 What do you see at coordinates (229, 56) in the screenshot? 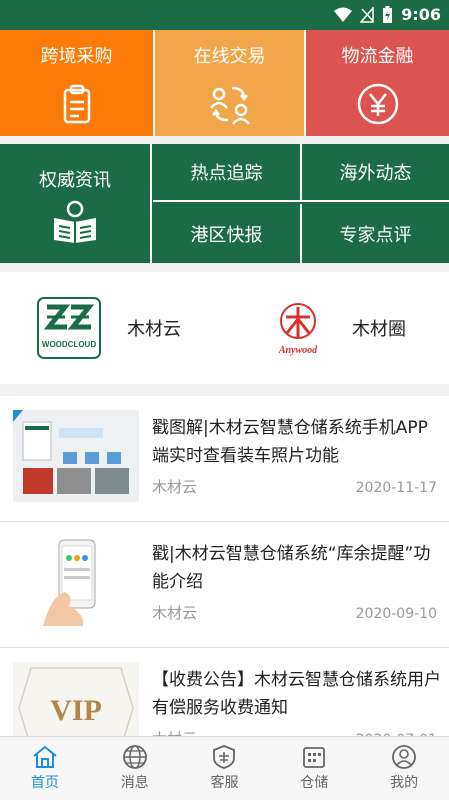
I see `tile-label: 在线交易` at bounding box center [229, 56].